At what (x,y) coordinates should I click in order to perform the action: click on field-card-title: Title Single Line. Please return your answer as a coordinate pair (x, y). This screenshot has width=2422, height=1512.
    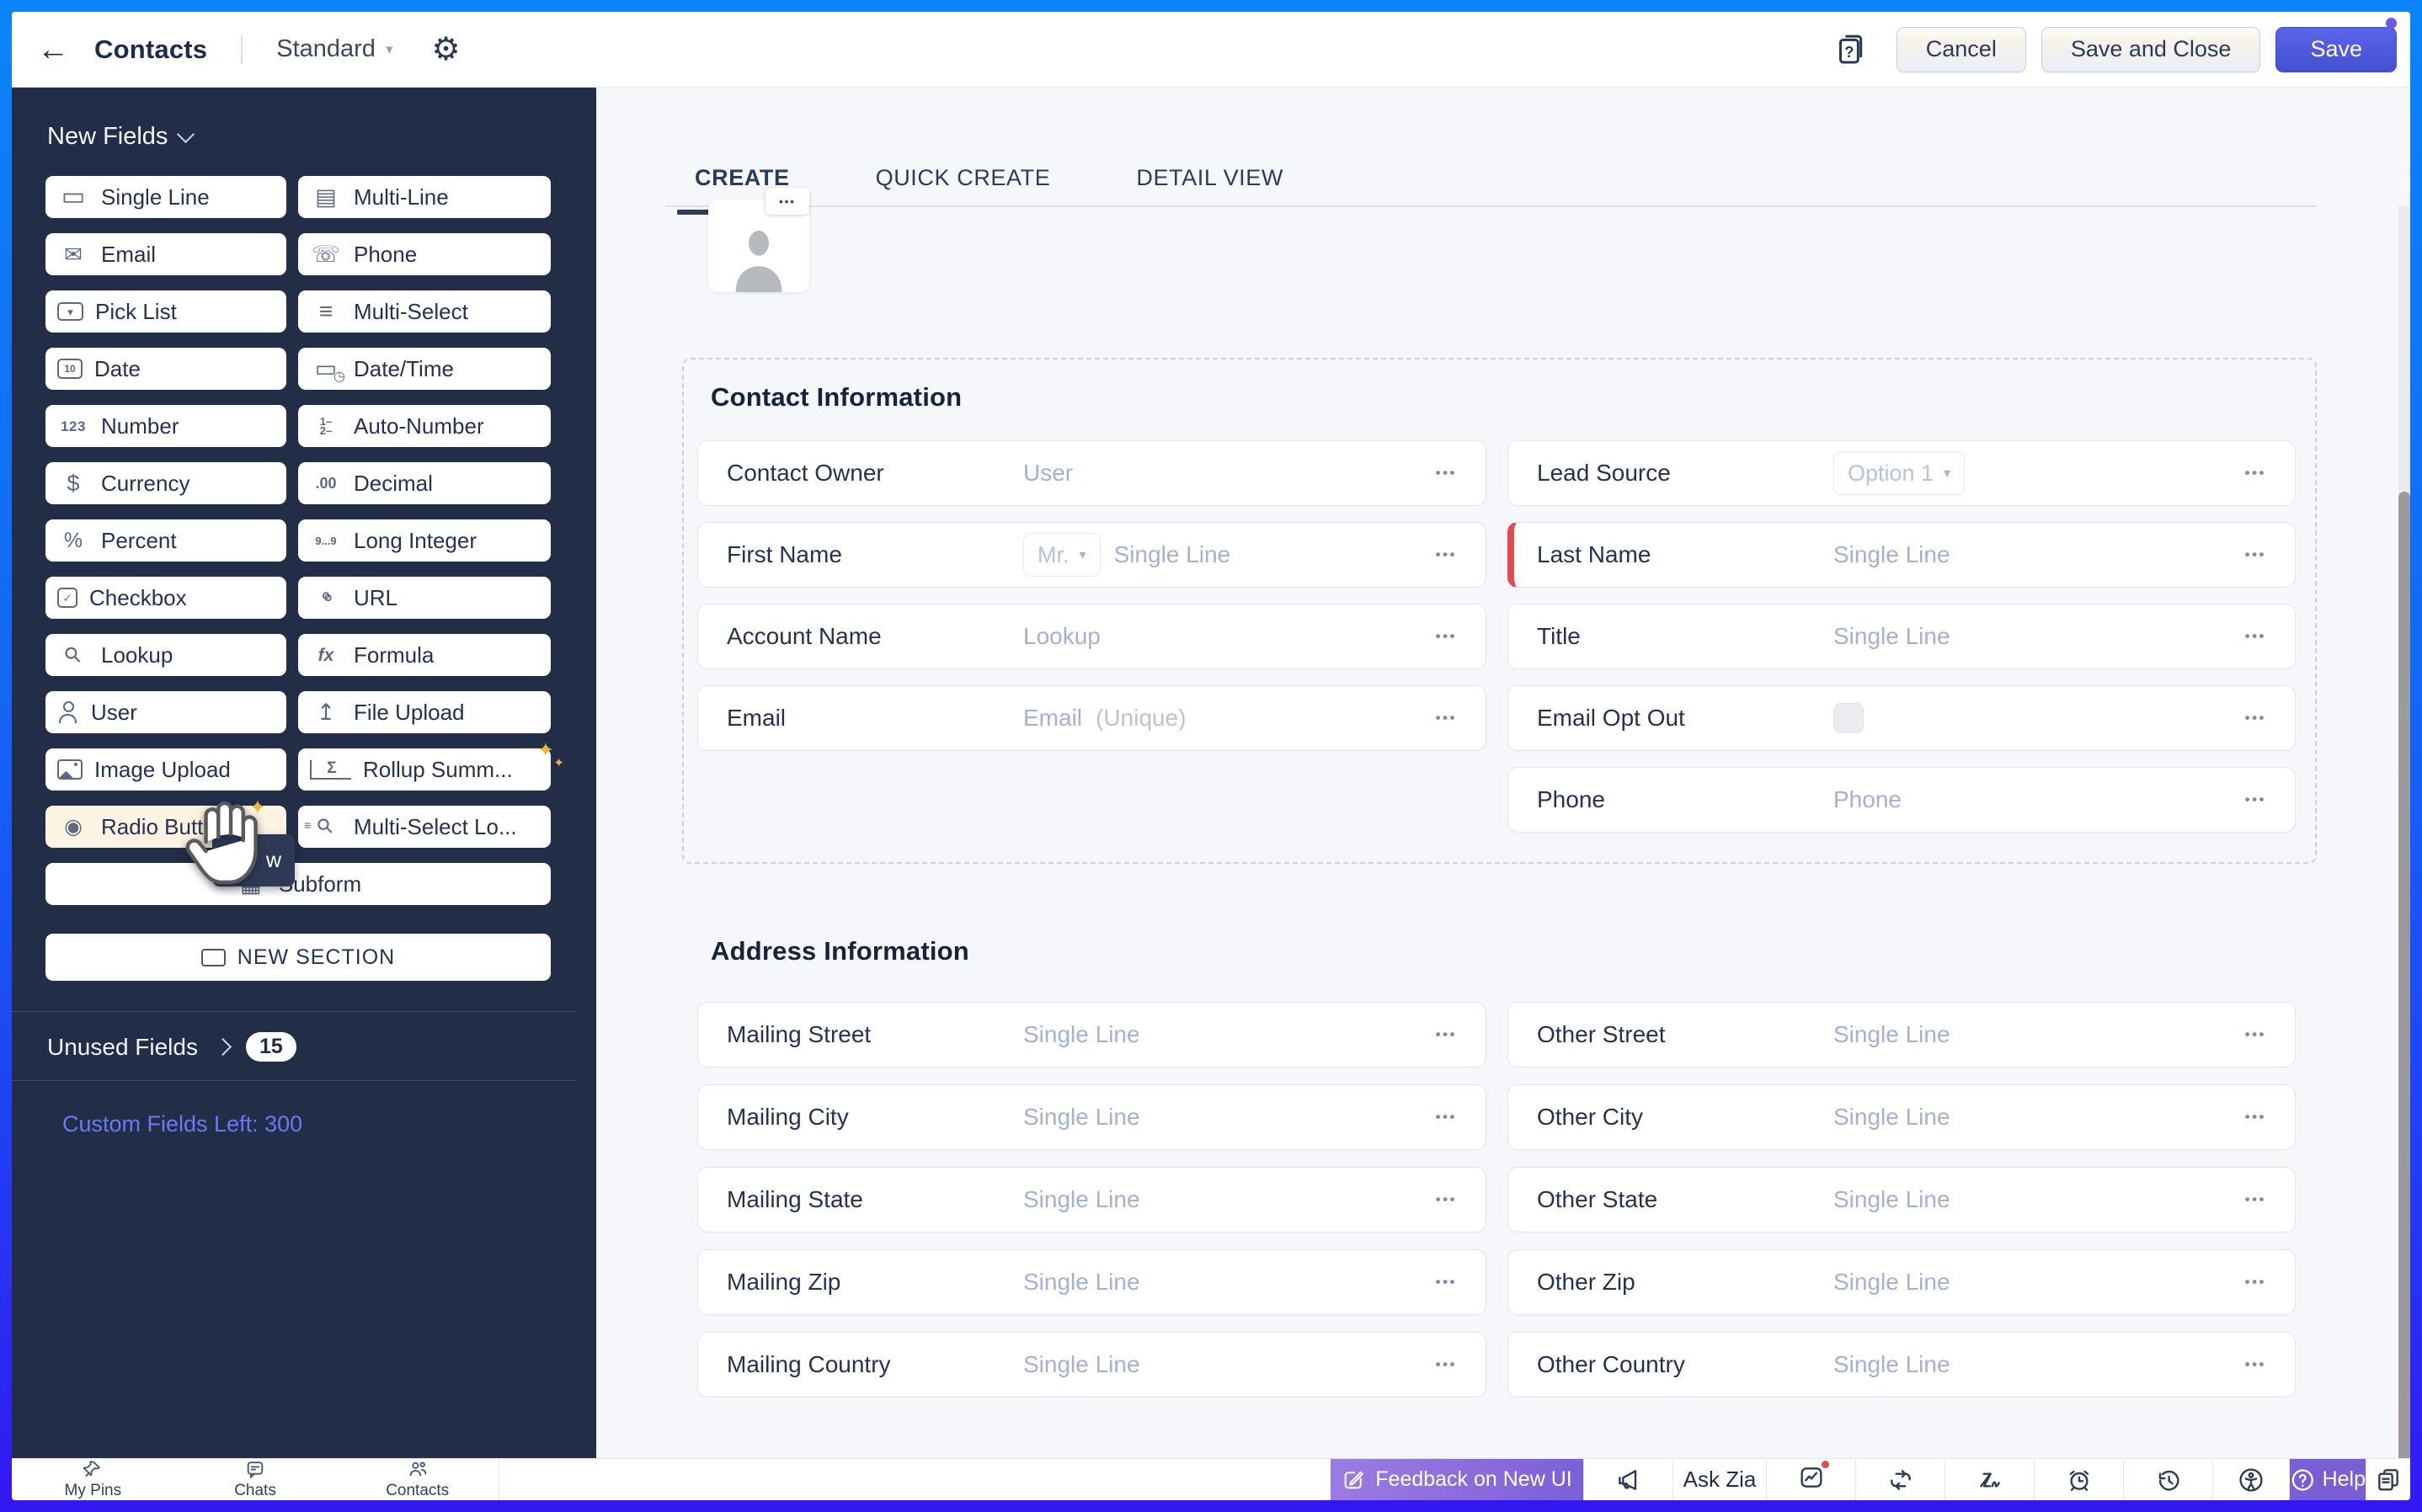
    Looking at the image, I should click on (1901, 636).